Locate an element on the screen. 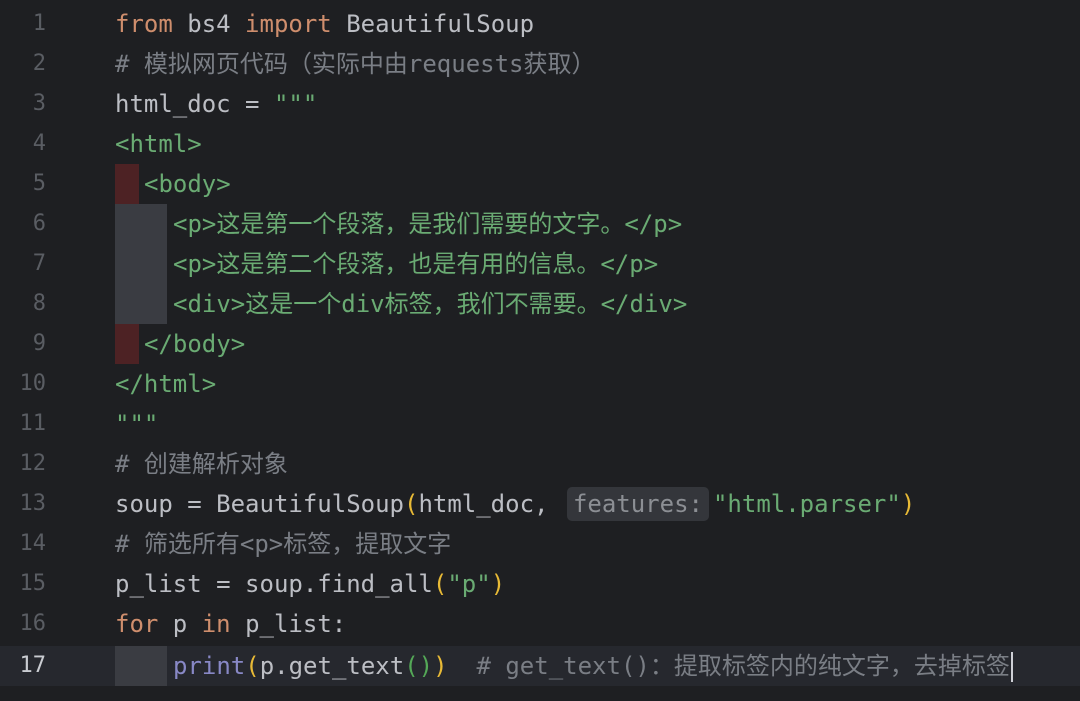 The height and width of the screenshot is (701, 1080). comment-text: # get_text()：提取标签内的纯文字，去掉标签 is located at coordinates (728, 666).